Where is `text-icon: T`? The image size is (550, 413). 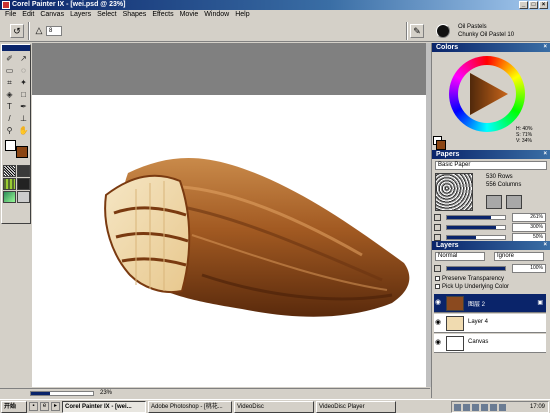
text-icon: T is located at coordinates (9, 106).